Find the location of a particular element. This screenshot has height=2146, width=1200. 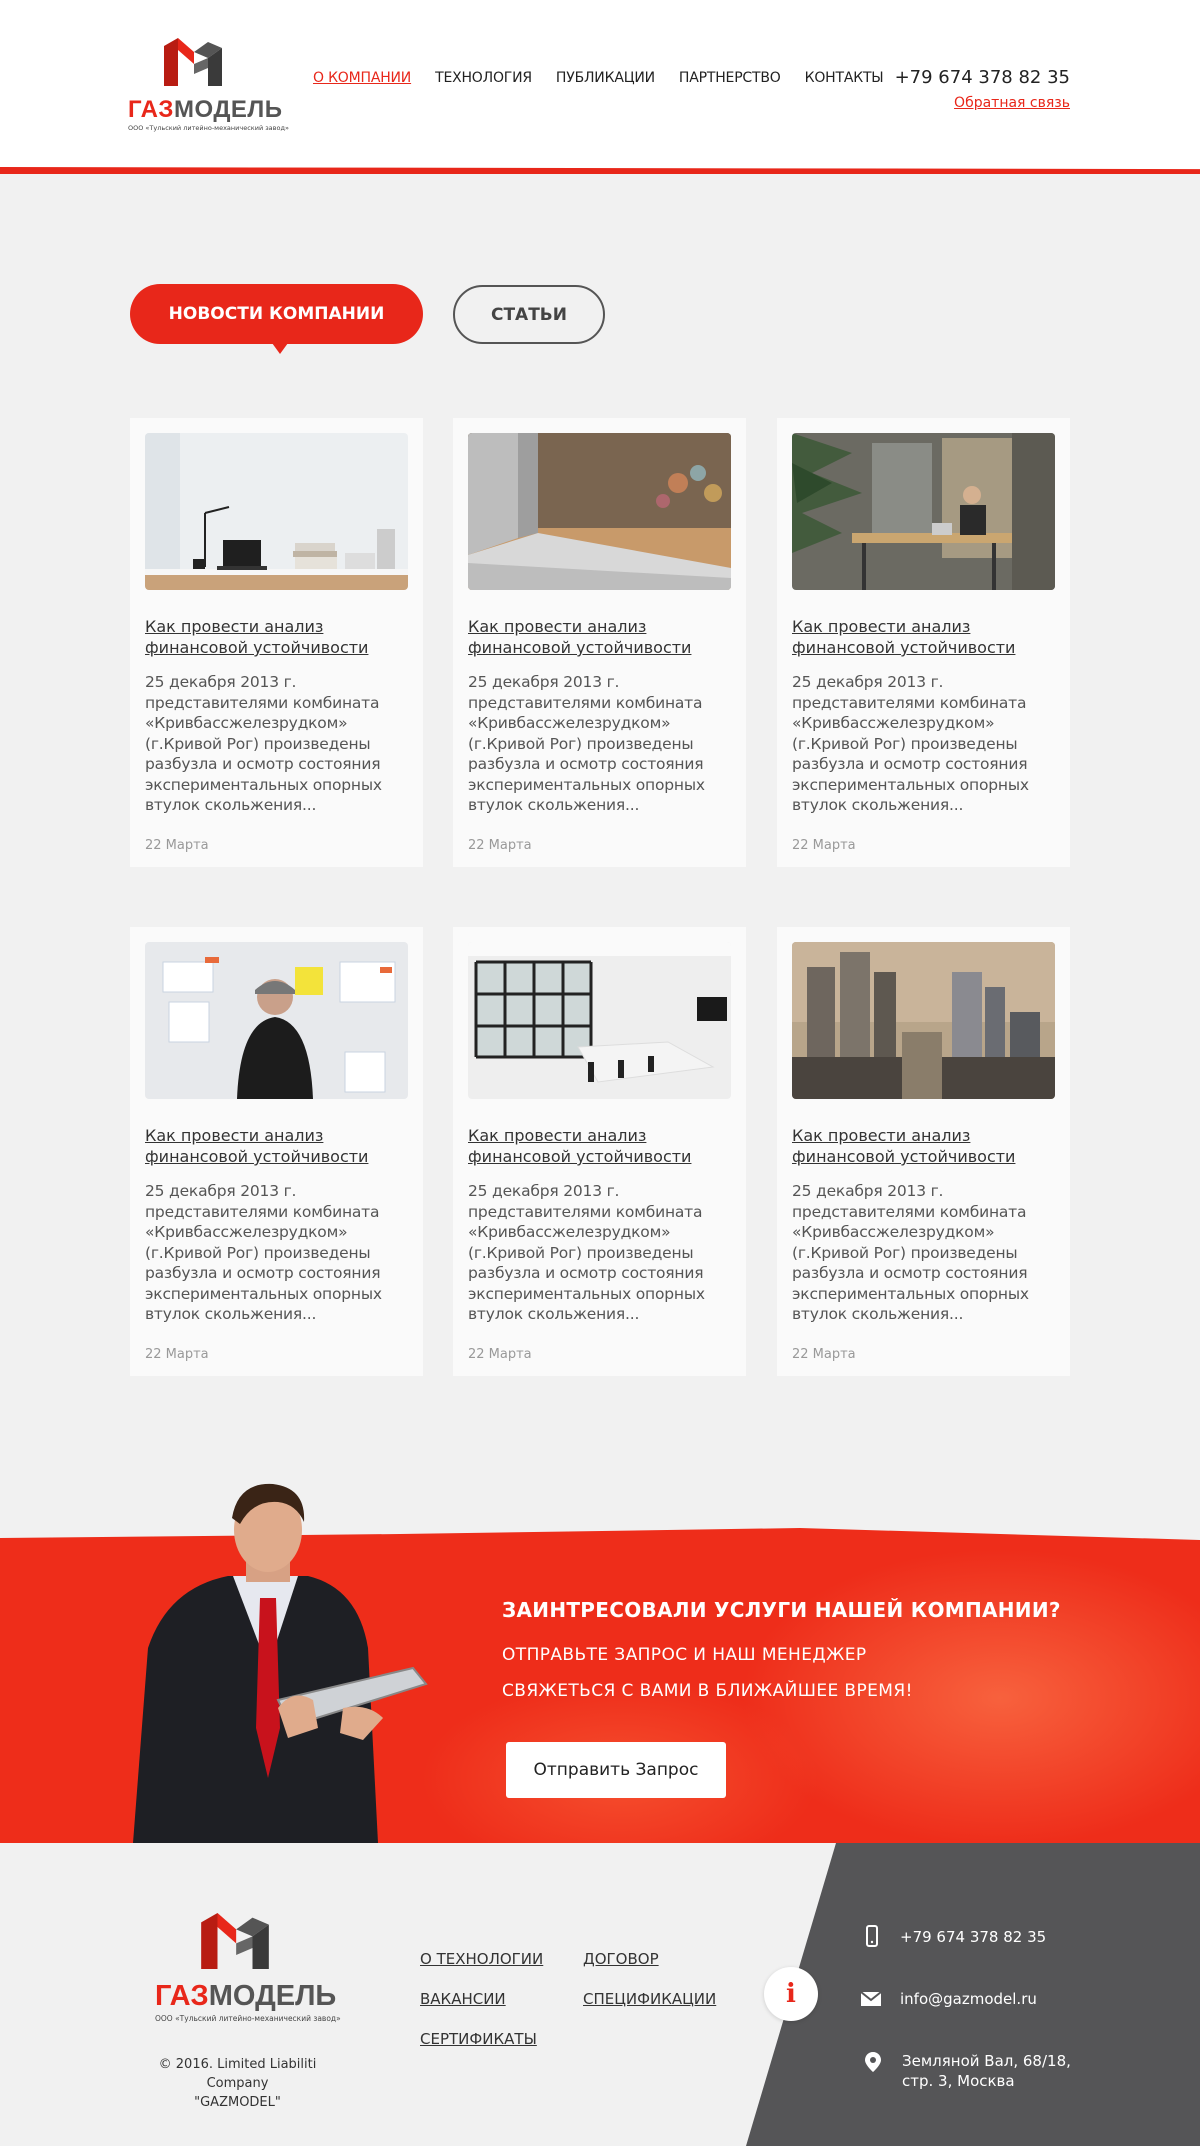

info-button: i is located at coordinates (791, 1994).